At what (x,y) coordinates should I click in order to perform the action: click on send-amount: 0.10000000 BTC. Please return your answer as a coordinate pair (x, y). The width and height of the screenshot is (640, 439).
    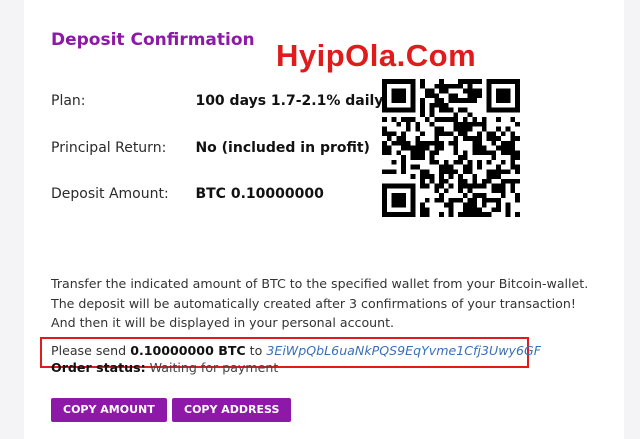
    Looking at the image, I should click on (188, 350).